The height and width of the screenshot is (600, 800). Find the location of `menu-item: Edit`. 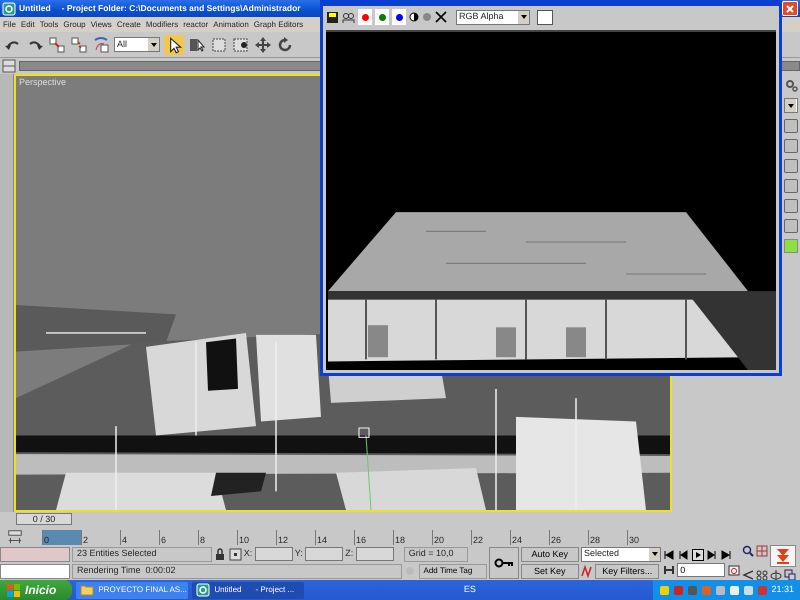

menu-item: Edit is located at coordinates (27, 24).